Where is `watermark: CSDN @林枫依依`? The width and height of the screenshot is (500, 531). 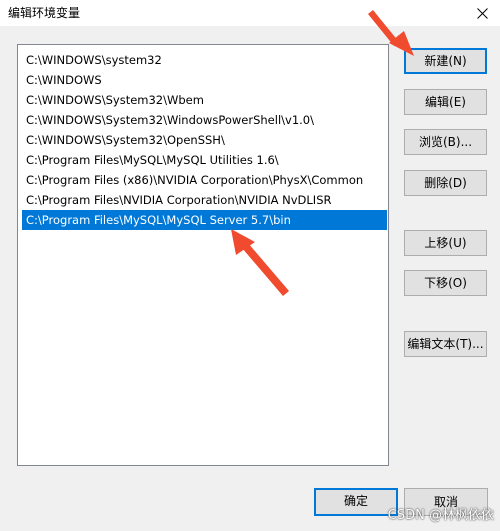 watermark: CSDN @林枫依依 is located at coordinates (440, 515).